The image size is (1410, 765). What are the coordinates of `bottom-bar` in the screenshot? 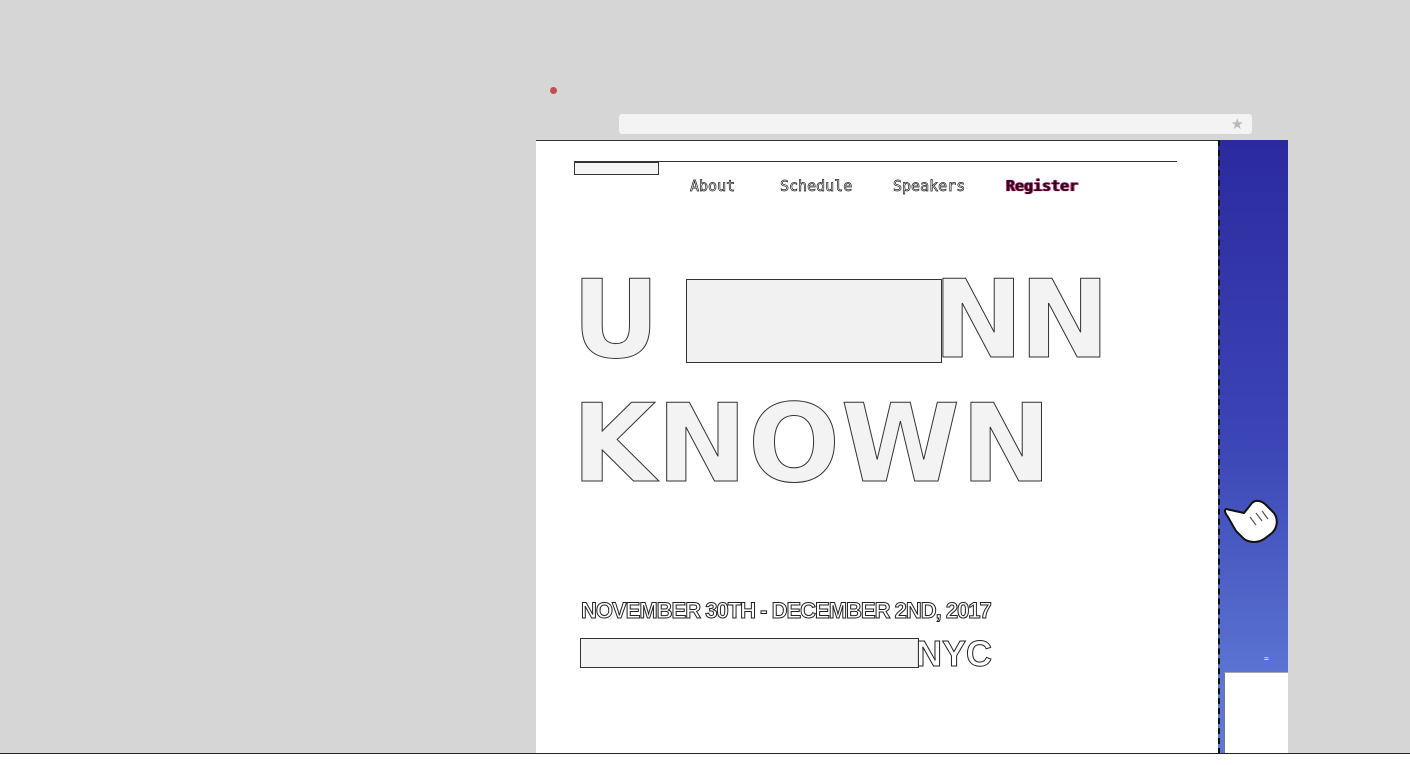 It's located at (705, 759).